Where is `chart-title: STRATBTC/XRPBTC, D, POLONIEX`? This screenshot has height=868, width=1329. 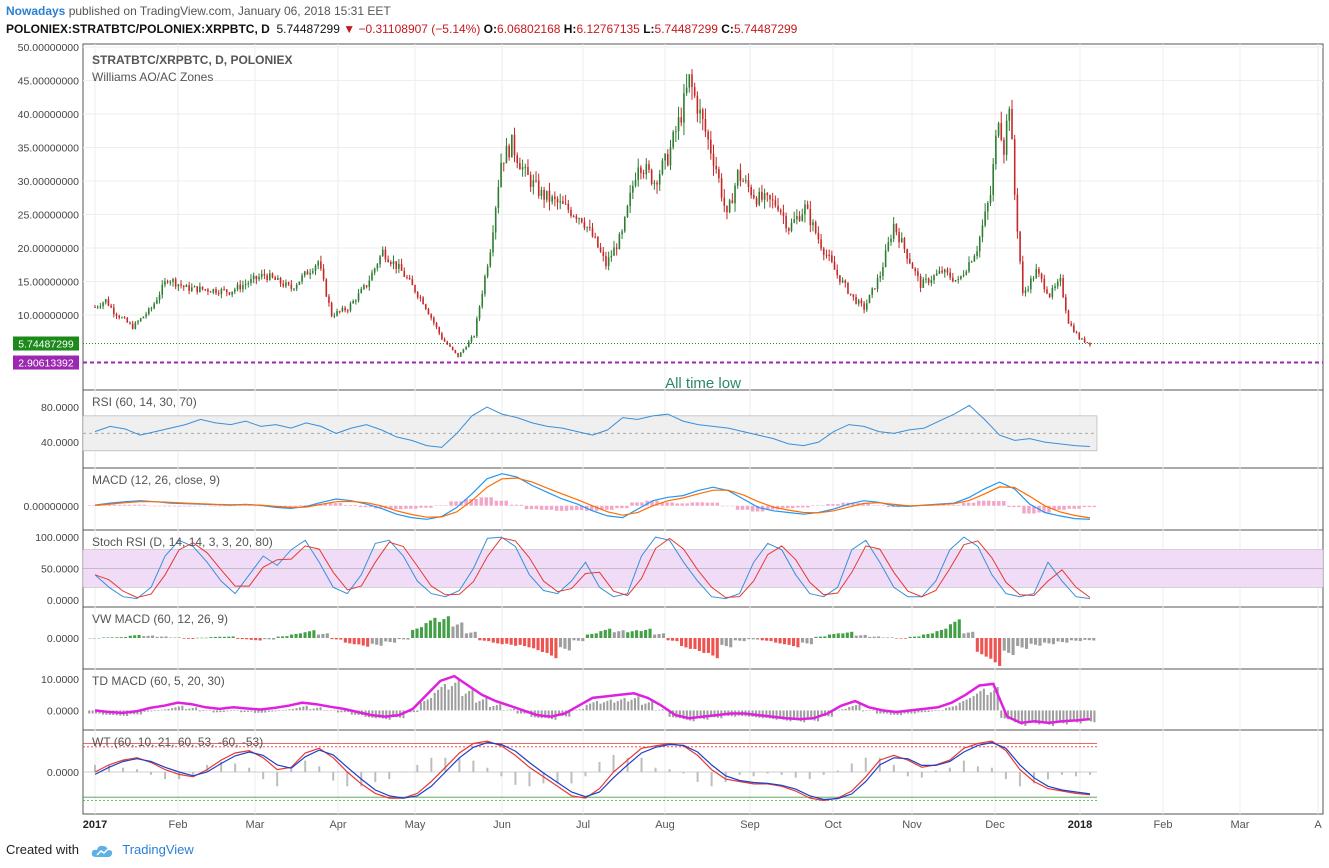
chart-title: STRATBTC/XRPBTC, D, POLONIEX is located at coordinates (192, 60).